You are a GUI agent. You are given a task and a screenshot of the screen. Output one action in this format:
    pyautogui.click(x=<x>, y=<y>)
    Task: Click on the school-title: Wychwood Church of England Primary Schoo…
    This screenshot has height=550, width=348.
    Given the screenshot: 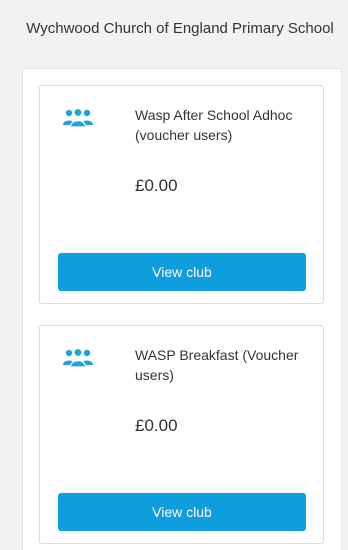 What is the action you would take?
    pyautogui.click(x=180, y=28)
    